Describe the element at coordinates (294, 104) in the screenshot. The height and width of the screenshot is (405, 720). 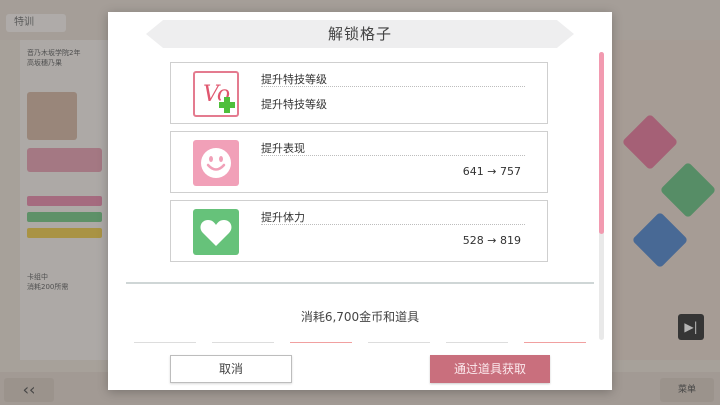
I see `reward-subtitle: 提升特技等级` at that location.